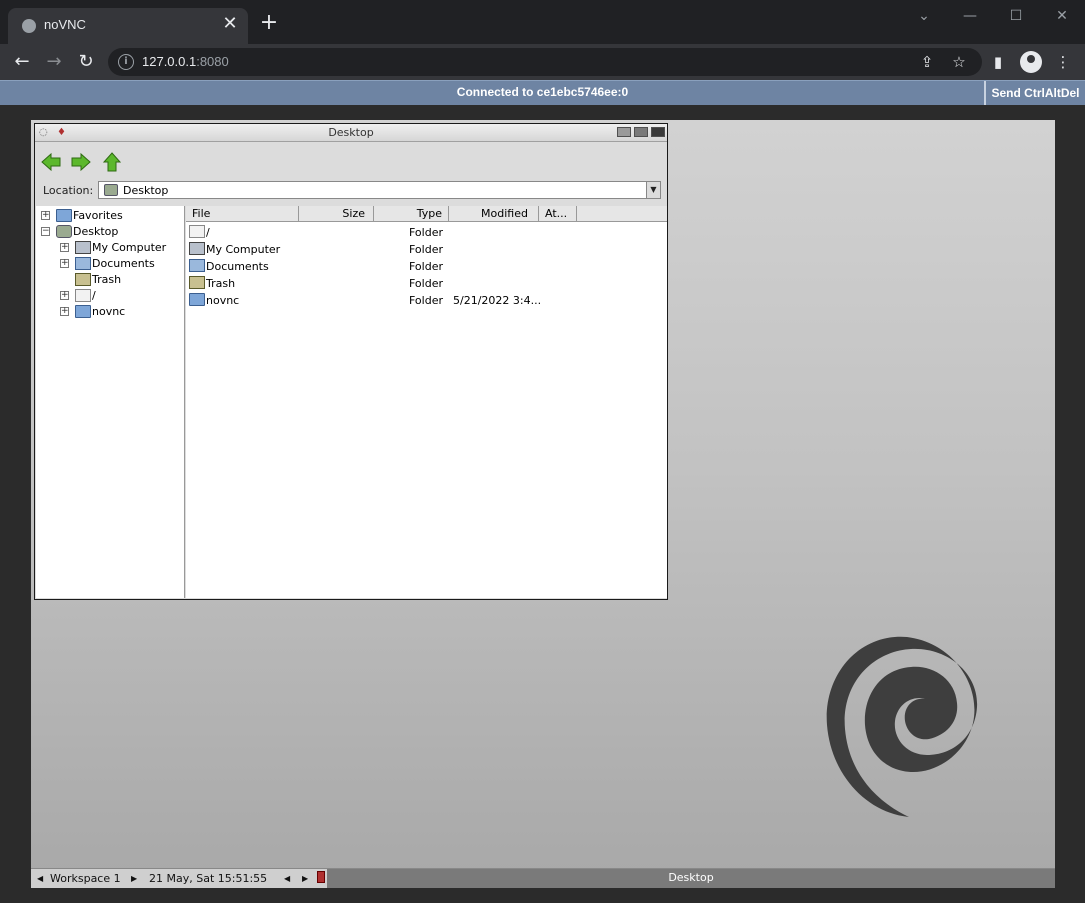 The image size is (1085, 903). What do you see at coordinates (1063, 62) in the screenshot?
I see `browser-menu-icon: ⋮` at bounding box center [1063, 62].